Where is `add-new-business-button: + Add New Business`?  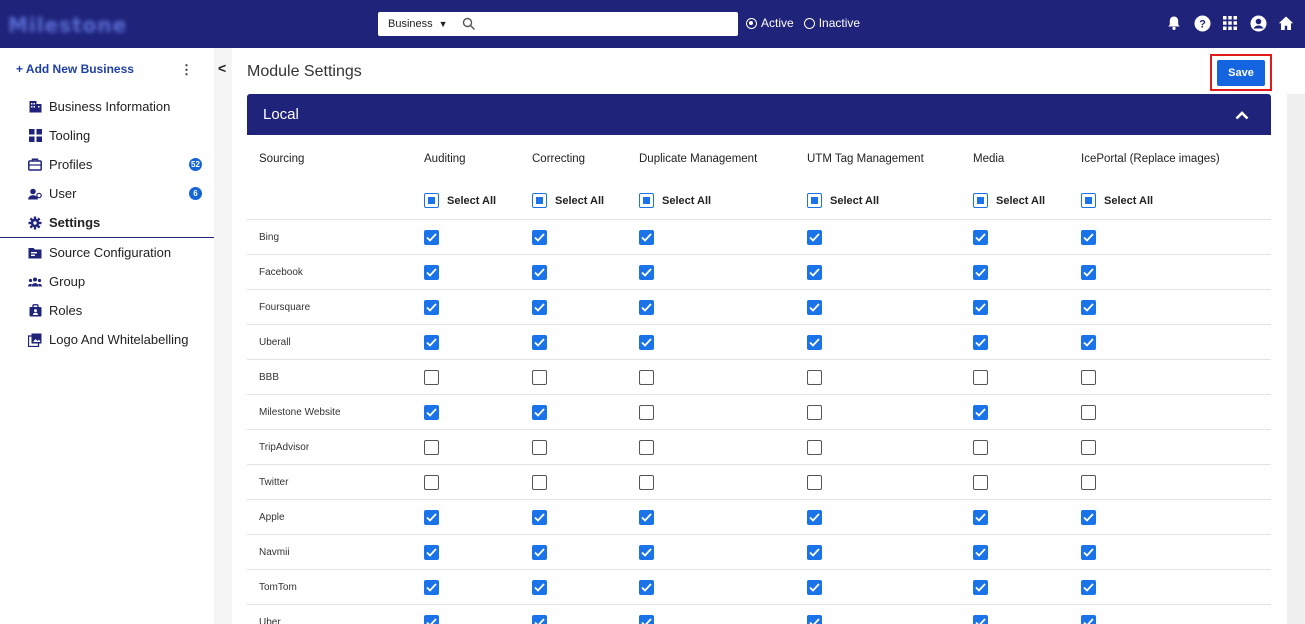
add-new-business-button: + Add New Business is located at coordinates (75, 69).